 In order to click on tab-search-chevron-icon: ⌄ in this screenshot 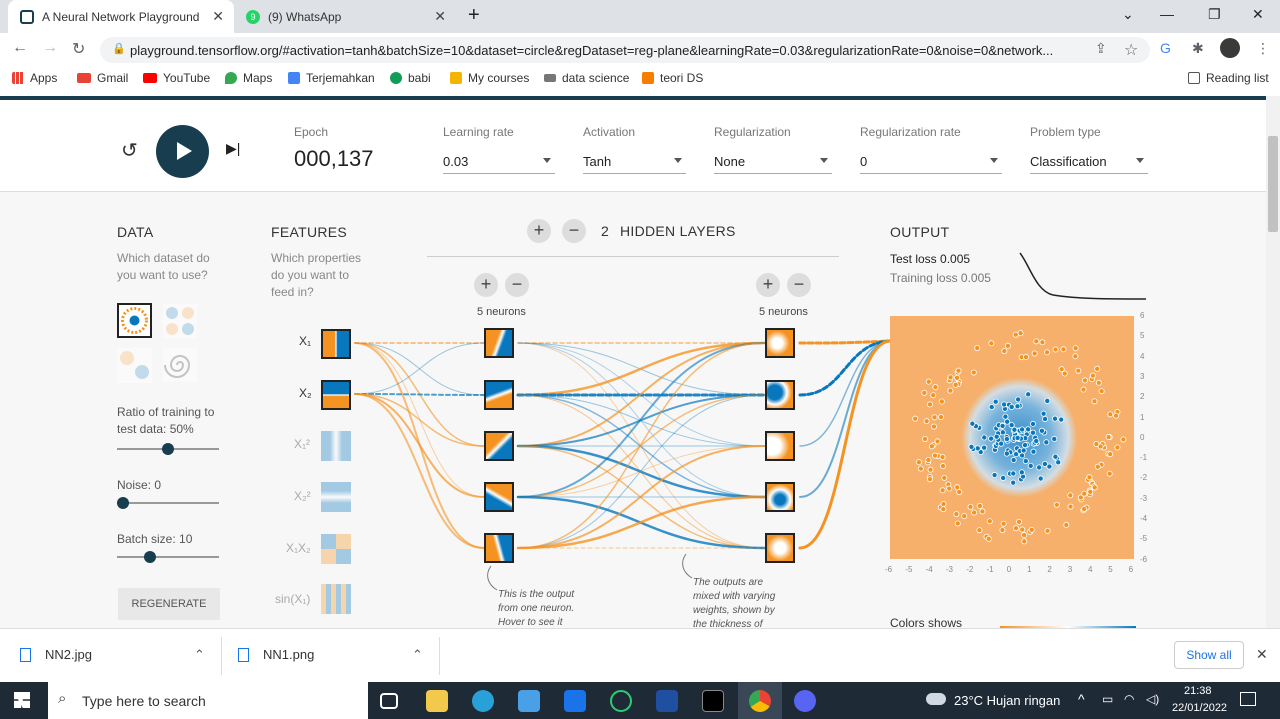, I will do `click(1128, 14)`.